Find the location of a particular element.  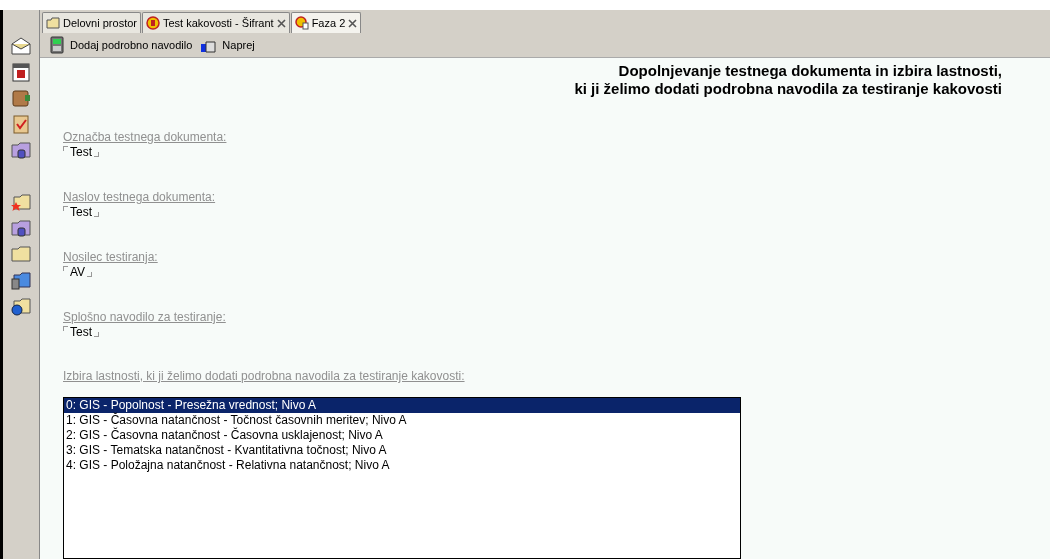

folder-globe-icon is located at coordinates (21, 306).